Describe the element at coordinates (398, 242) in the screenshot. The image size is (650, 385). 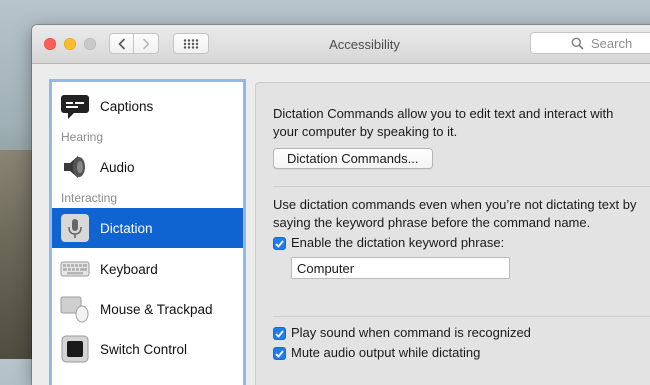
I see `enable-keyword-label: Enable the dictation keyword phrase:` at that location.